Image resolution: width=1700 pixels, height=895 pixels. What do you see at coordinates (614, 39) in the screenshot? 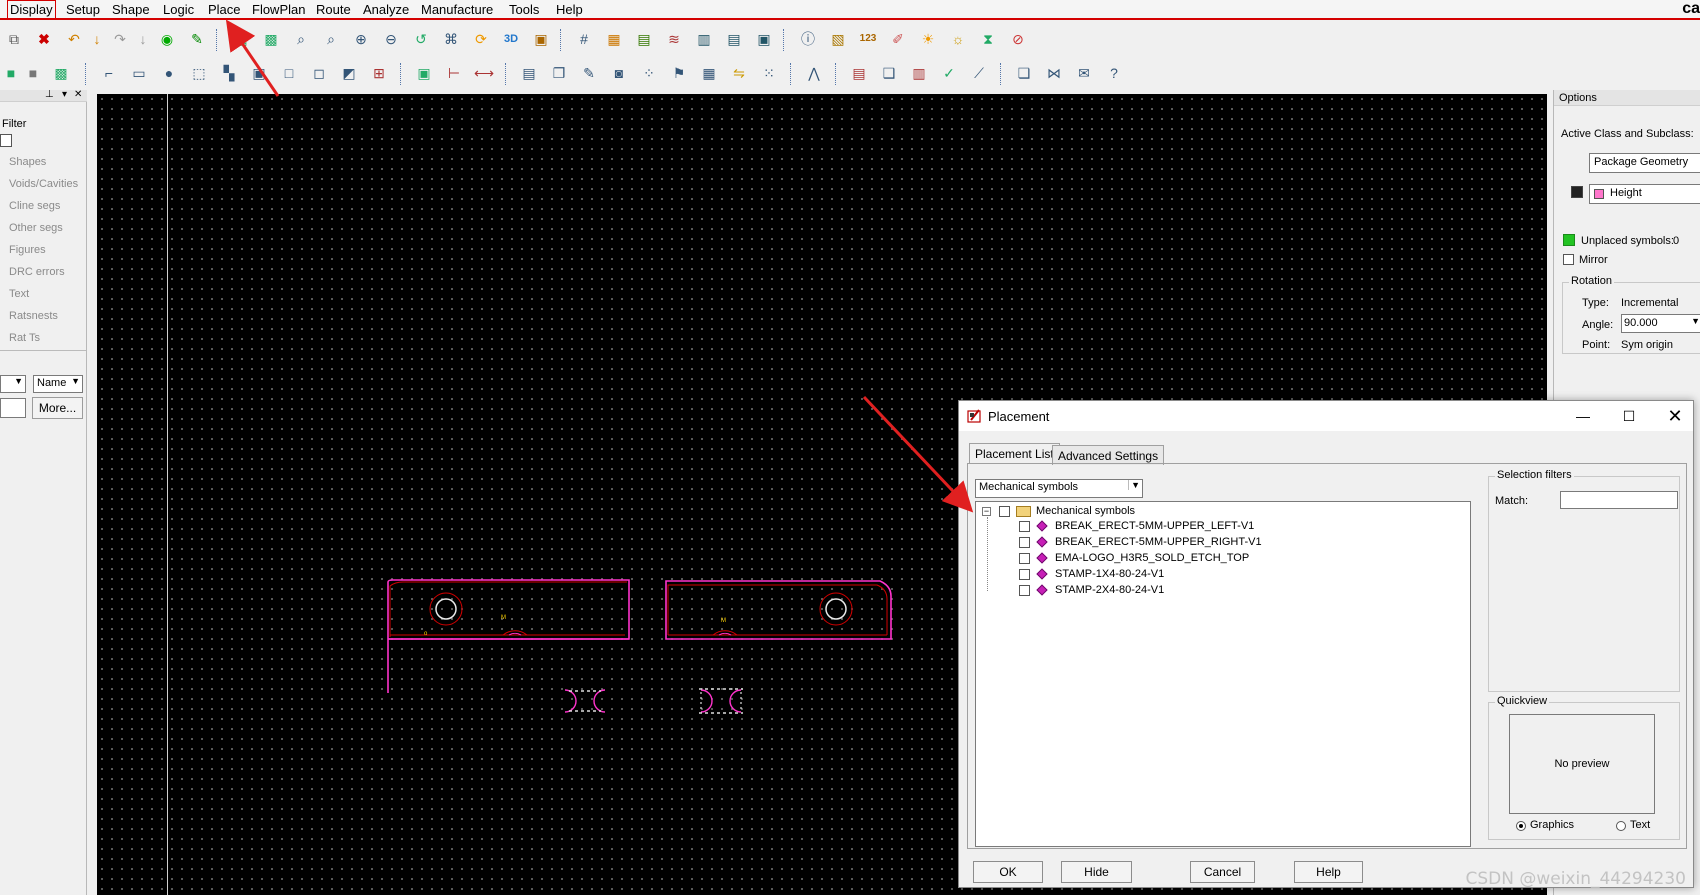
I see `color-icon: ▦` at bounding box center [614, 39].